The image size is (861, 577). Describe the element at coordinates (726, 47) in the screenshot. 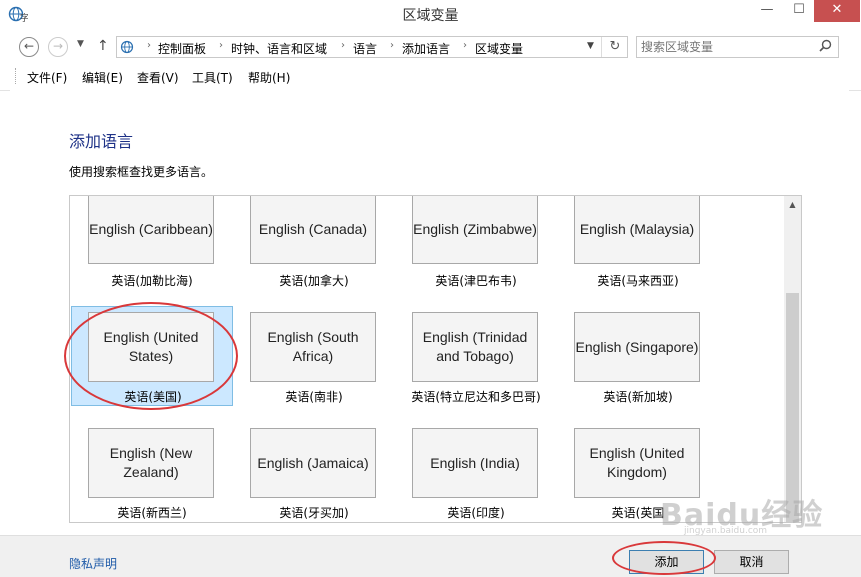

I see `search-input` at that location.